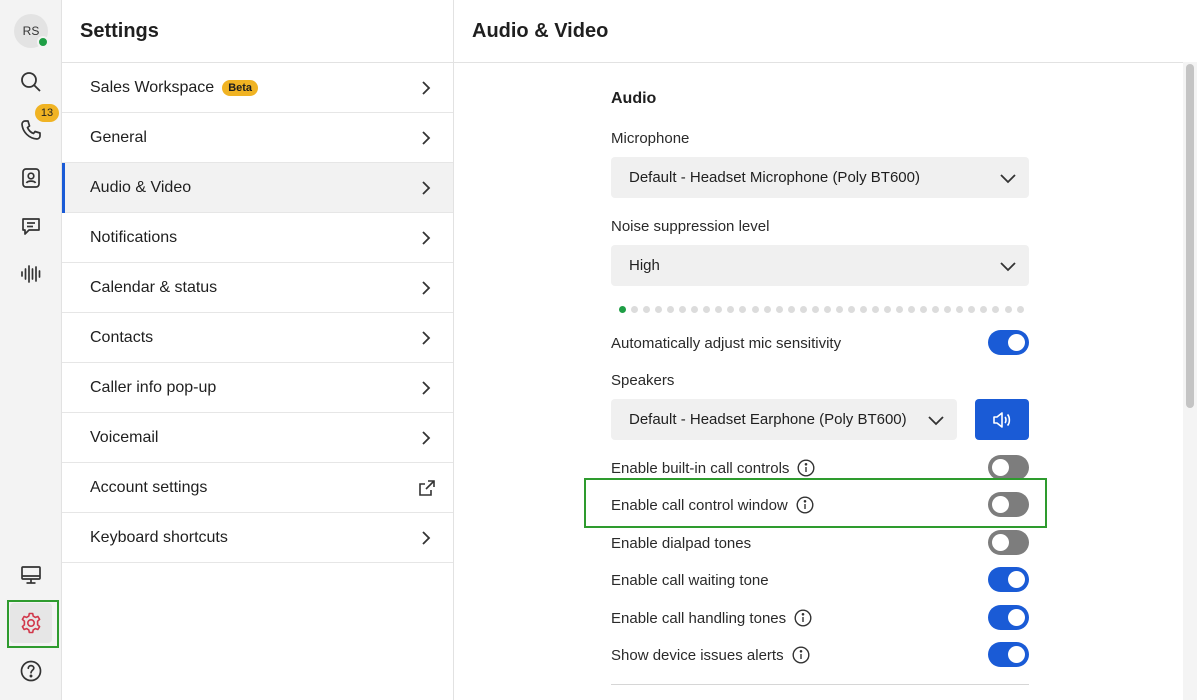 The width and height of the screenshot is (1197, 700). I want to click on menu-item-keyboard-shortcuts: Keyboard shortcuts, so click(257, 538).